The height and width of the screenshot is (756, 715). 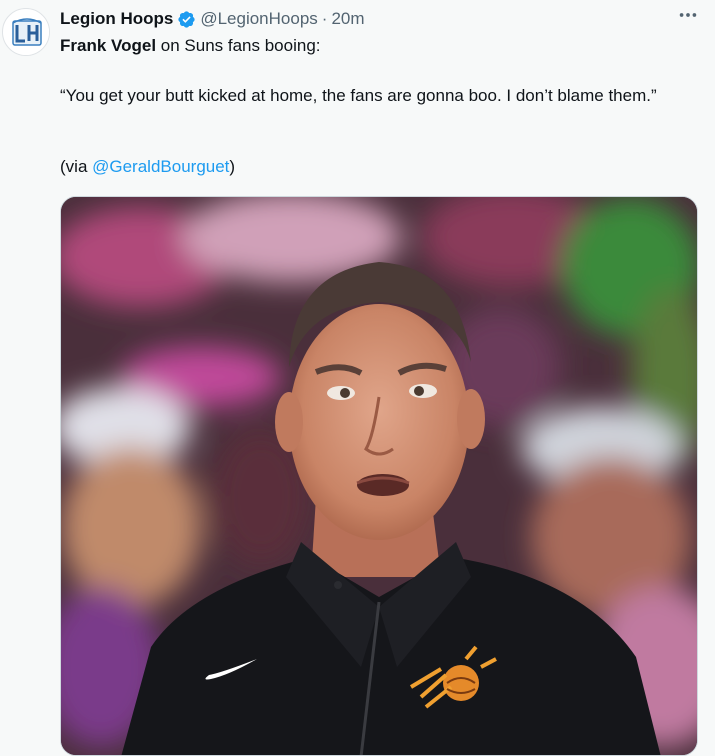 I want to click on tweet-text-line1: Frank Vogel on Suns fans booing:, so click(x=190, y=46).